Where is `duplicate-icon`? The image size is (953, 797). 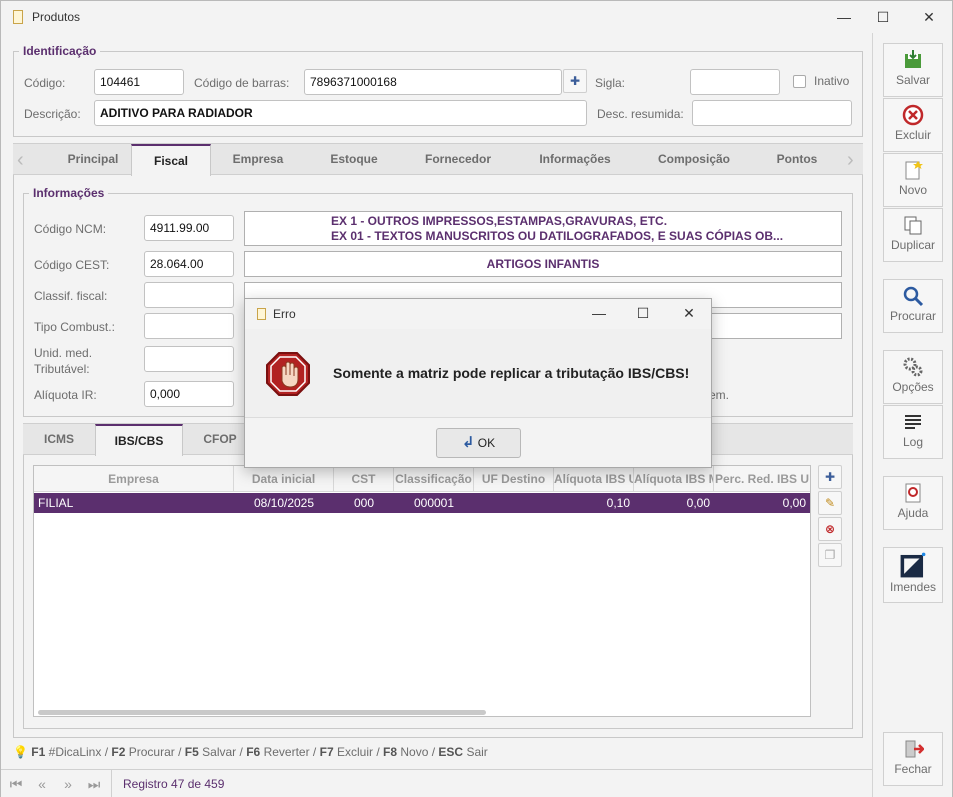
duplicate-icon is located at coordinates (913, 225).